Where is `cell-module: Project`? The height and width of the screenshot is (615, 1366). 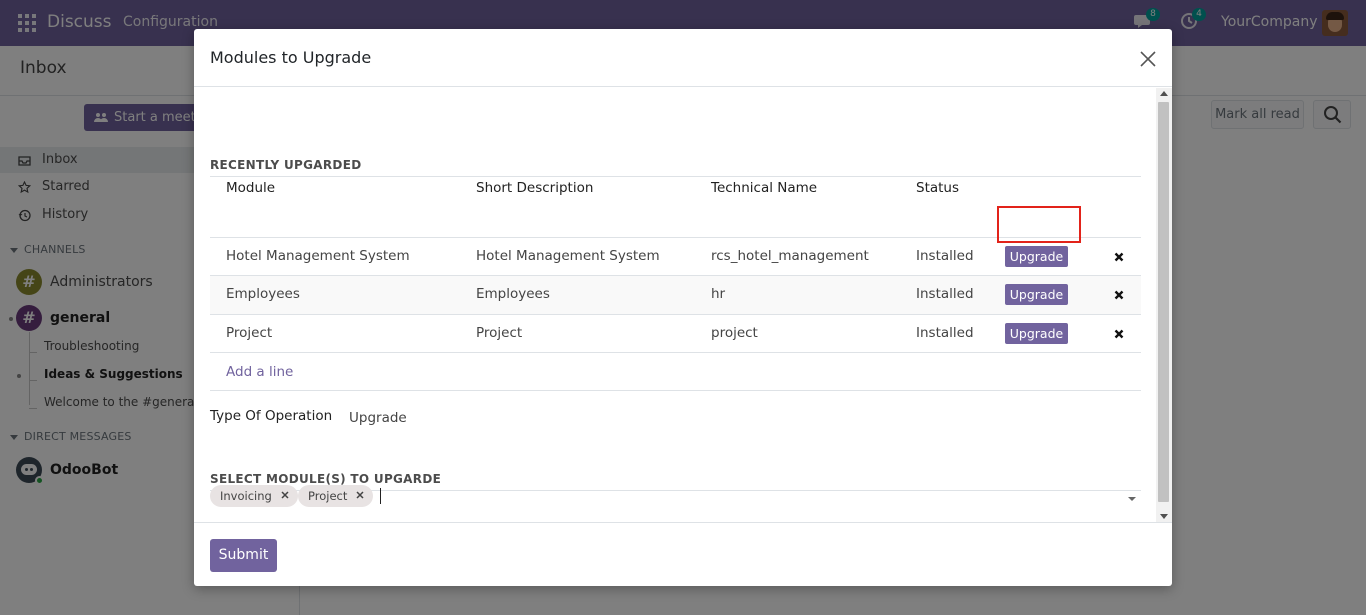
cell-module: Project is located at coordinates (249, 333).